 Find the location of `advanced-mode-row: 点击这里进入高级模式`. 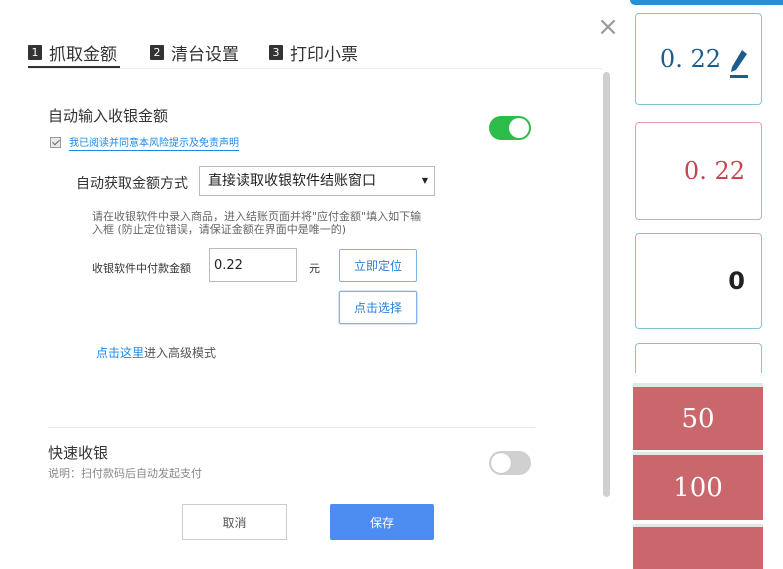

advanced-mode-row: 点击这里进入高级模式 is located at coordinates (156, 352).